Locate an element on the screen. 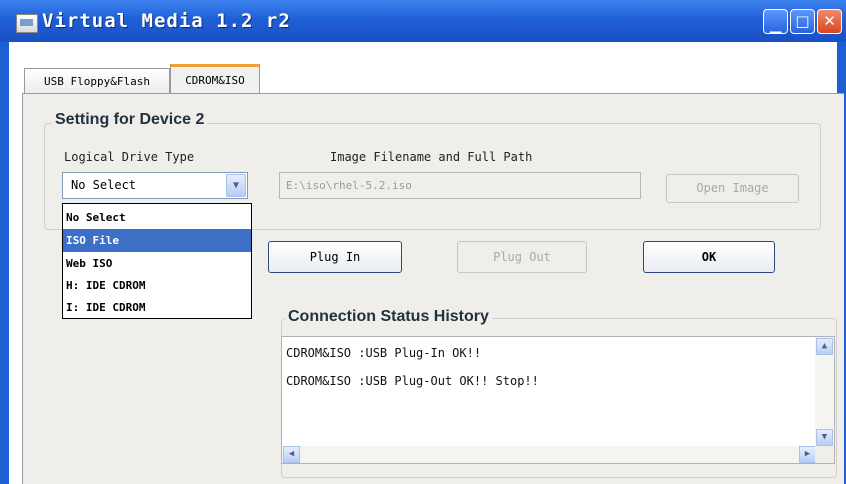  maximize-icon: □ is located at coordinates (802, 21).